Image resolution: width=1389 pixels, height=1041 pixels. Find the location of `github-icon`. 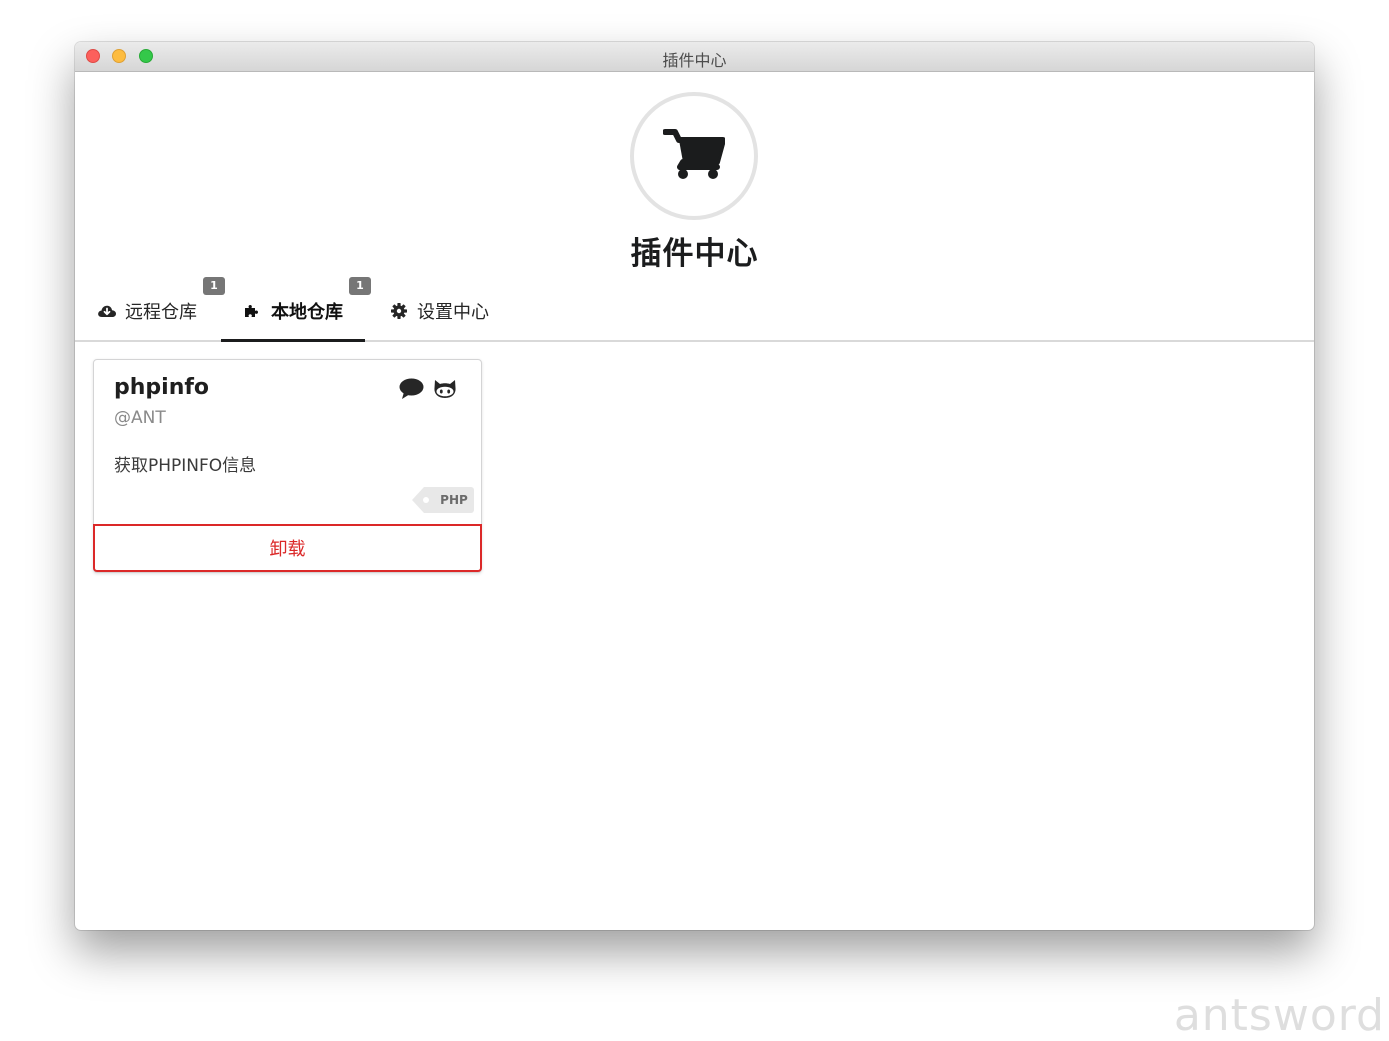

github-icon is located at coordinates (445, 391).